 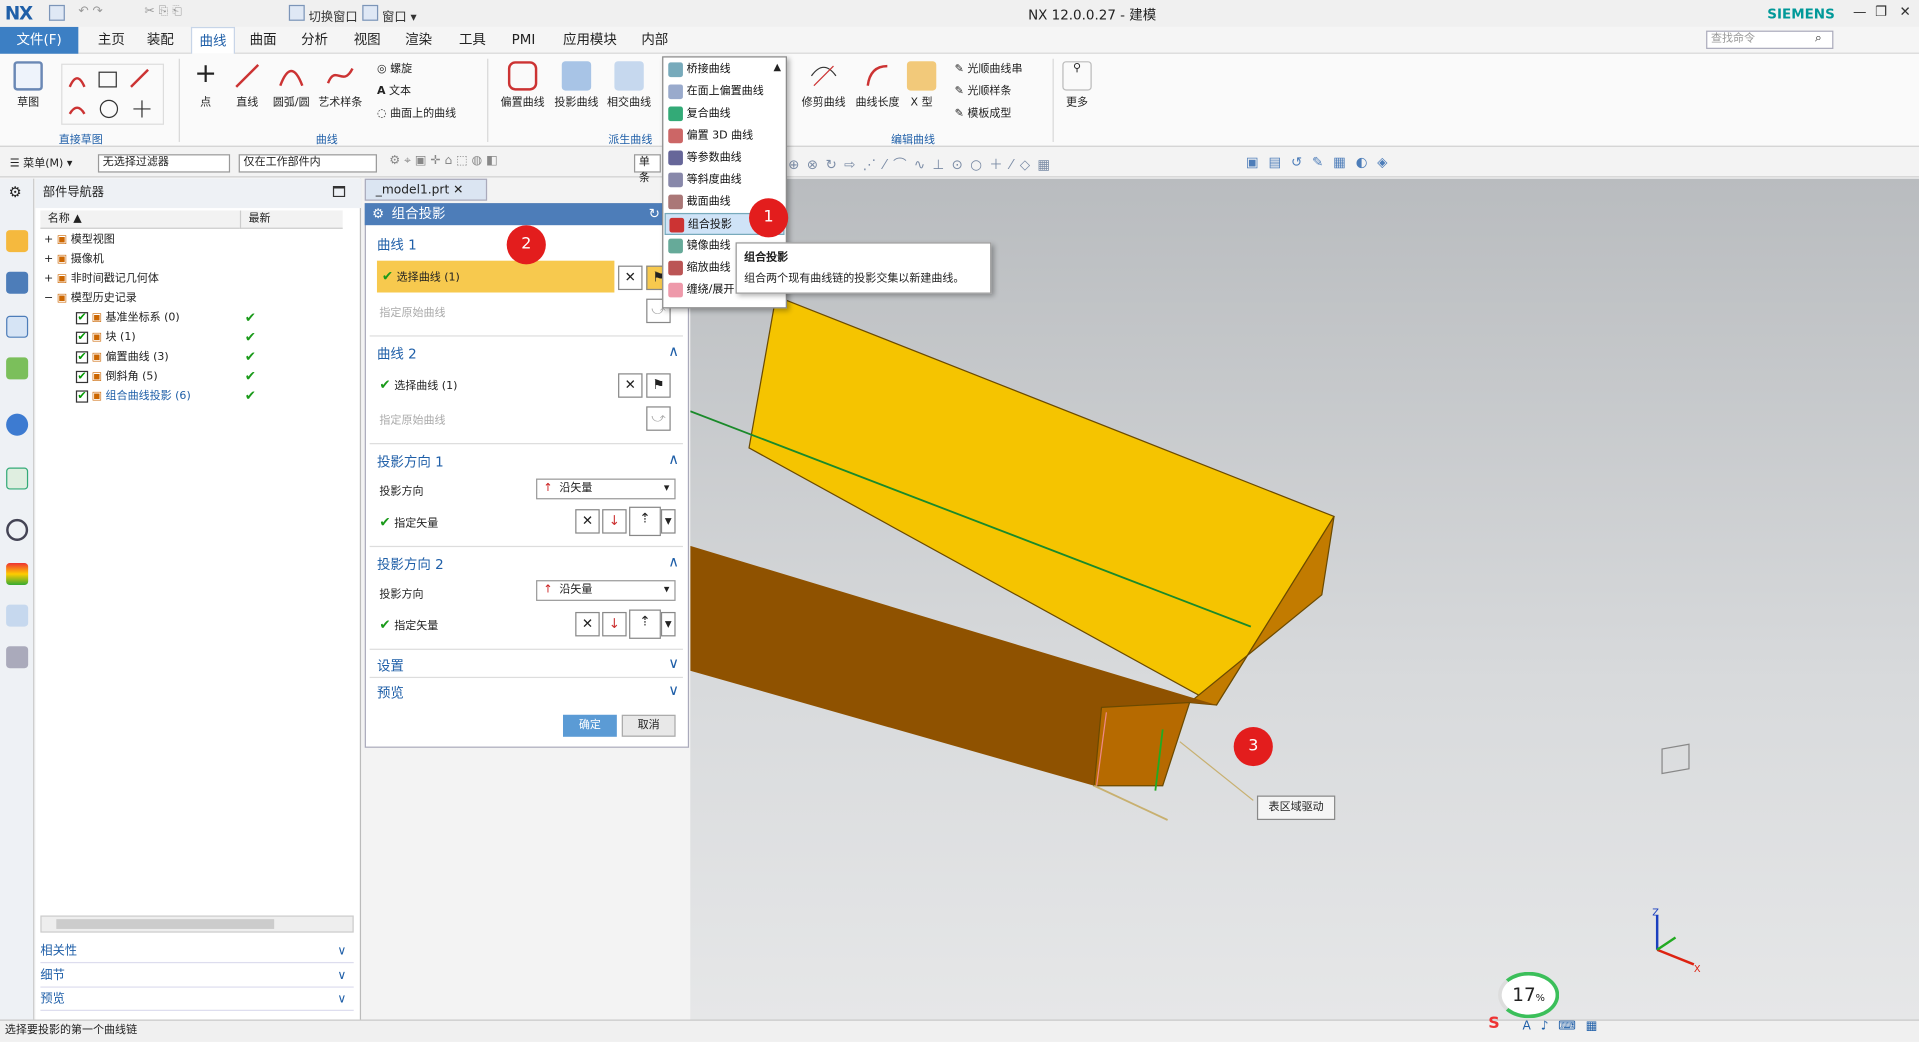 What do you see at coordinates (263, 40) in the screenshot?
I see `tab-surface: 曲面` at bounding box center [263, 40].